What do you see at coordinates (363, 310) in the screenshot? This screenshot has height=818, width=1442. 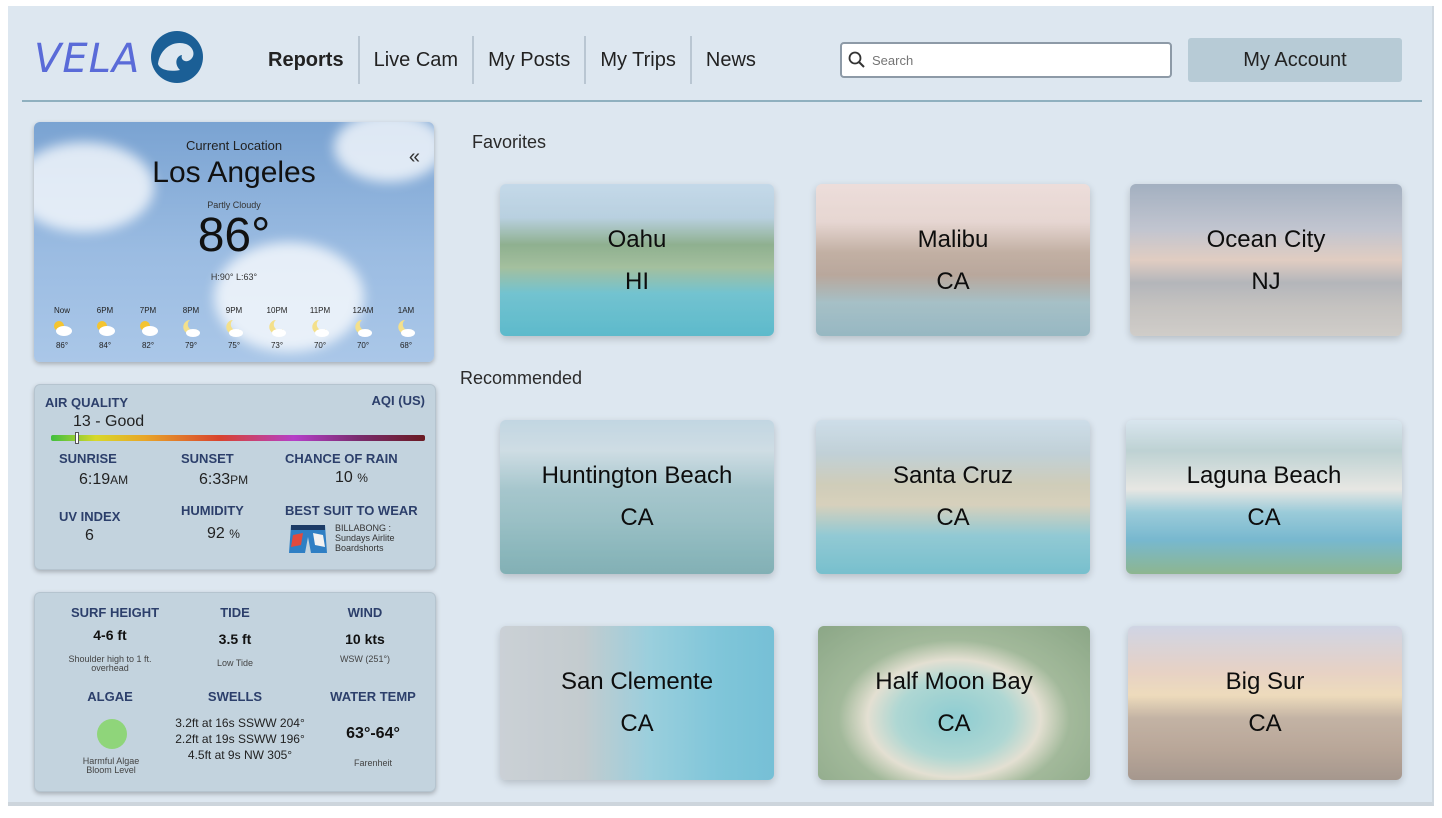 I see `hour-time: 12AM` at bounding box center [363, 310].